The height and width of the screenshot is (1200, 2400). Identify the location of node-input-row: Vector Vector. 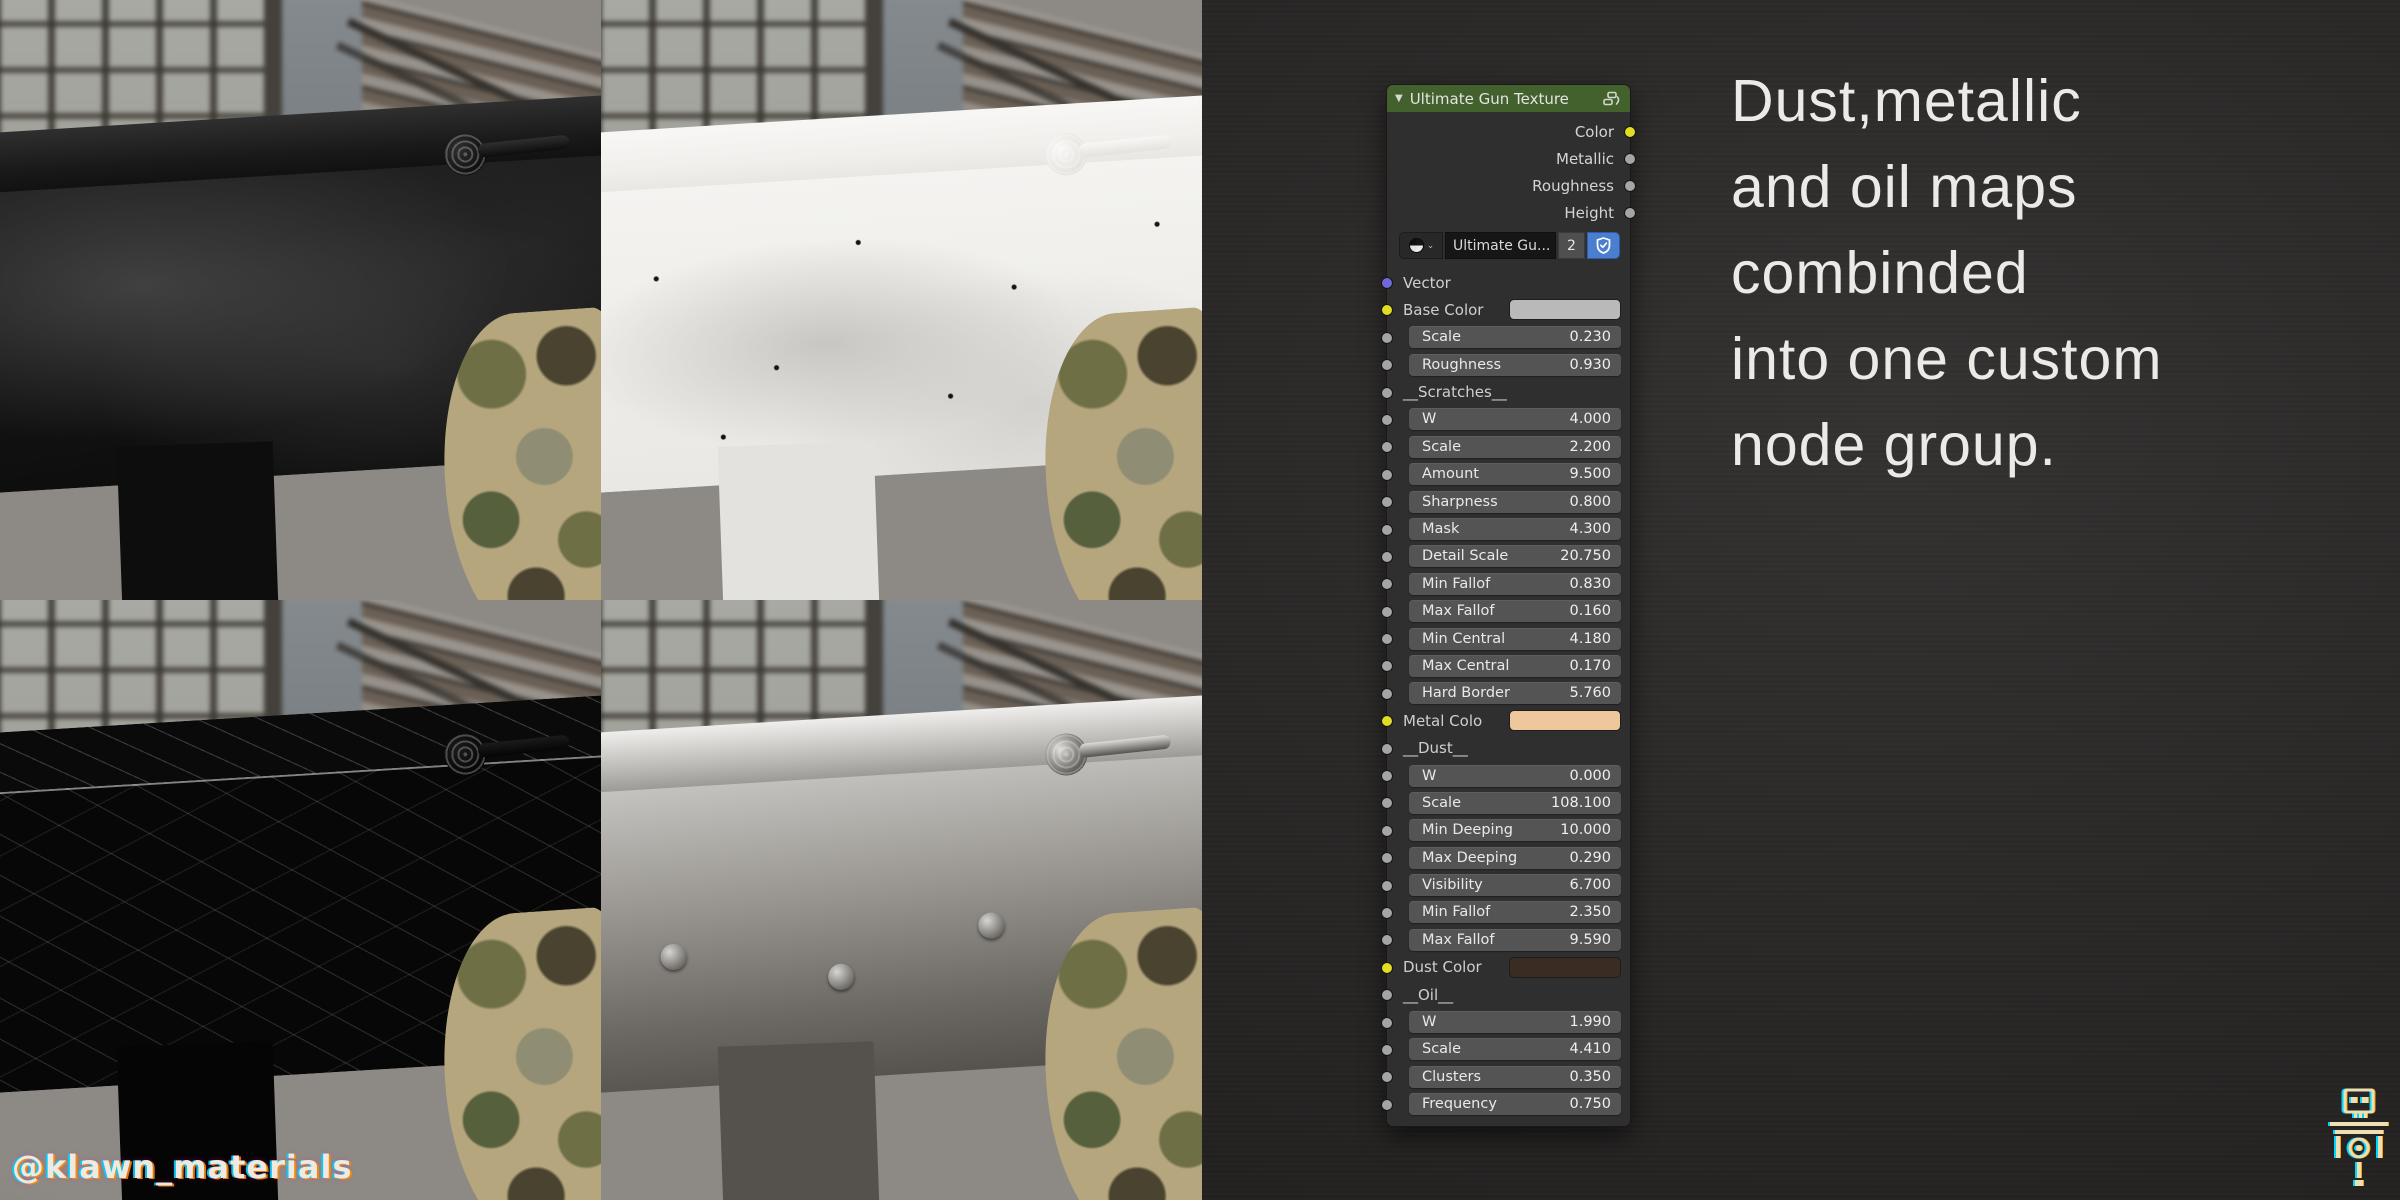
(1505, 282).